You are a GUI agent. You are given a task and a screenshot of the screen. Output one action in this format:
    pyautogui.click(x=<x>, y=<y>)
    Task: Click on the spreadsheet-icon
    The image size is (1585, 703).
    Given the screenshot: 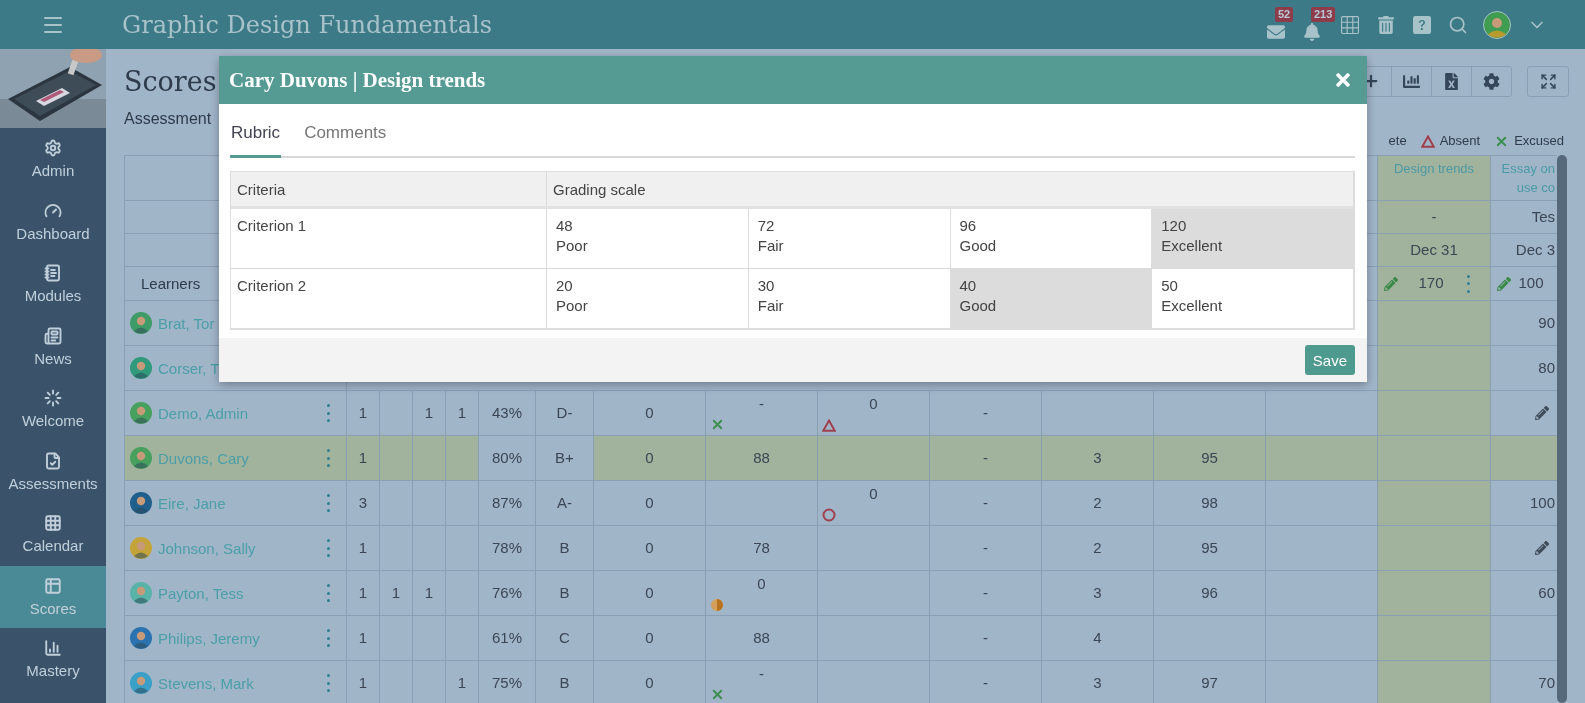 What is the action you would take?
    pyautogui.click(x=1451, y=81)
    